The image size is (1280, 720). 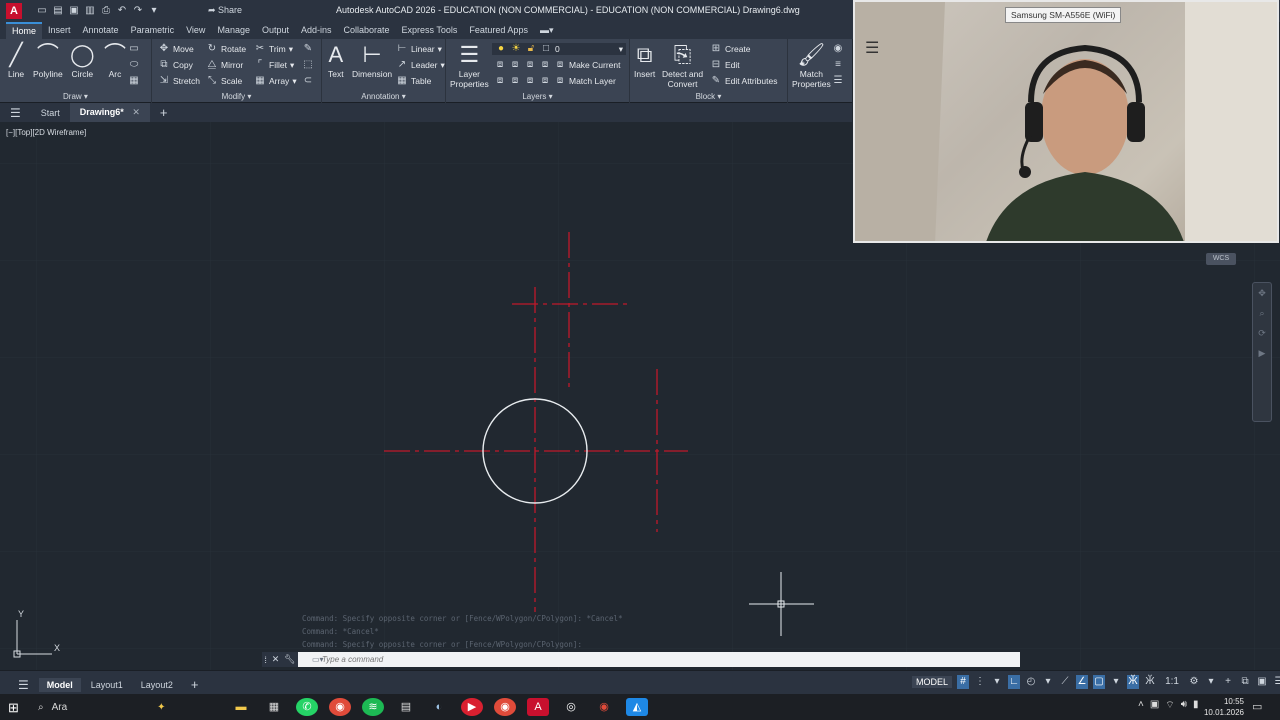 What do you see at coordinates (225, 10) in the screenshot?
I see `share-button: ➦ Share` at bounding box center [225, 10].